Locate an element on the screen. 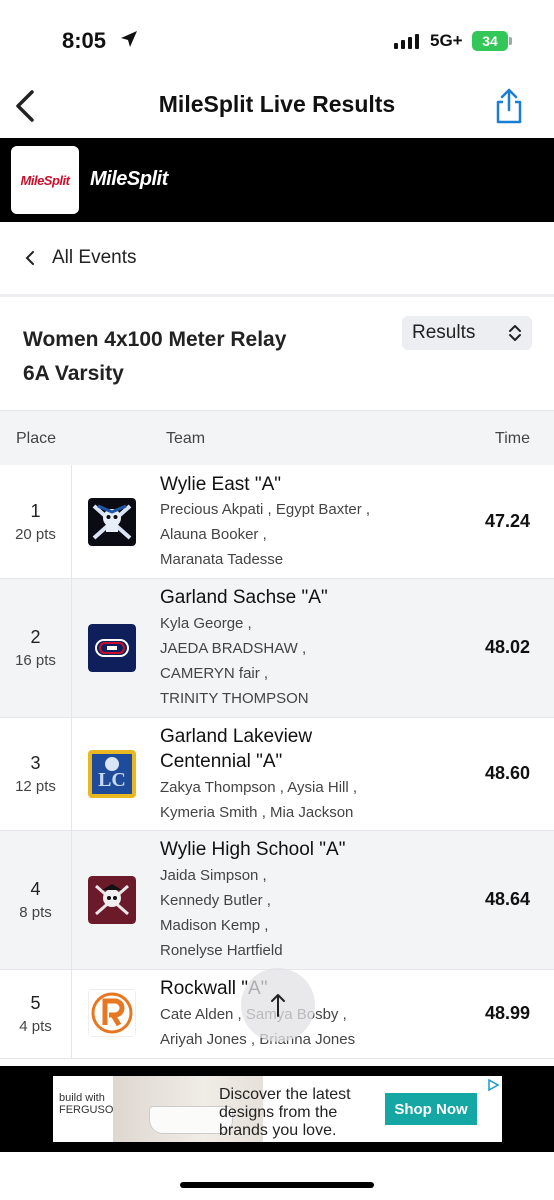  brand-name: MileSplit is located at coordinates (129, 179).